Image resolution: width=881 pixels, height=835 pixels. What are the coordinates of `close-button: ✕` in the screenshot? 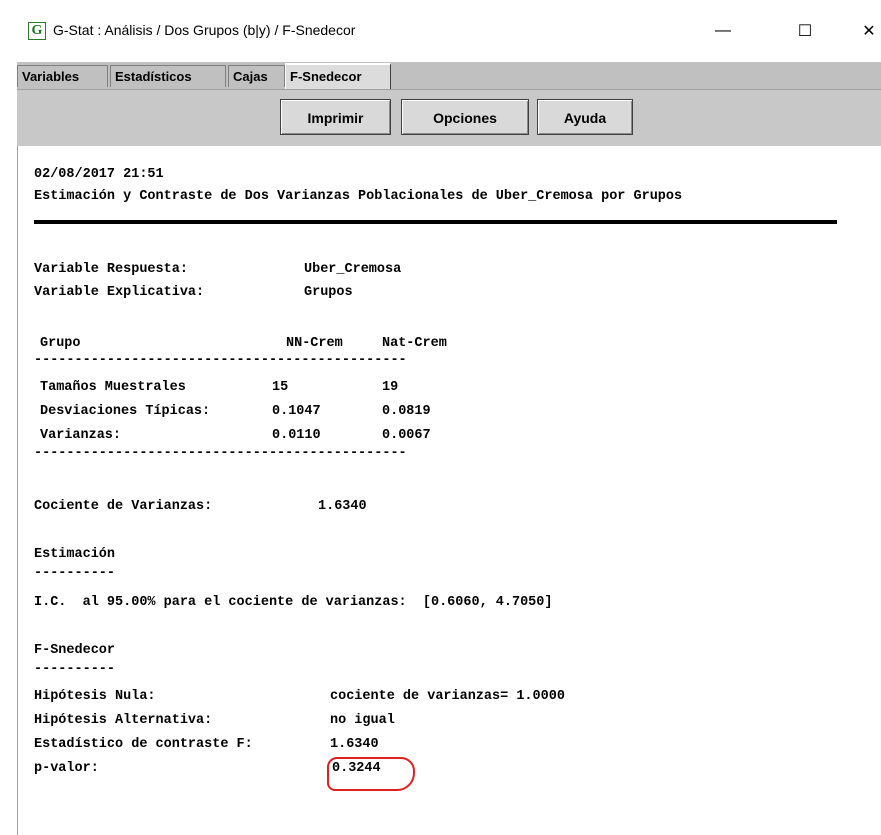 It's located at (865, 31).